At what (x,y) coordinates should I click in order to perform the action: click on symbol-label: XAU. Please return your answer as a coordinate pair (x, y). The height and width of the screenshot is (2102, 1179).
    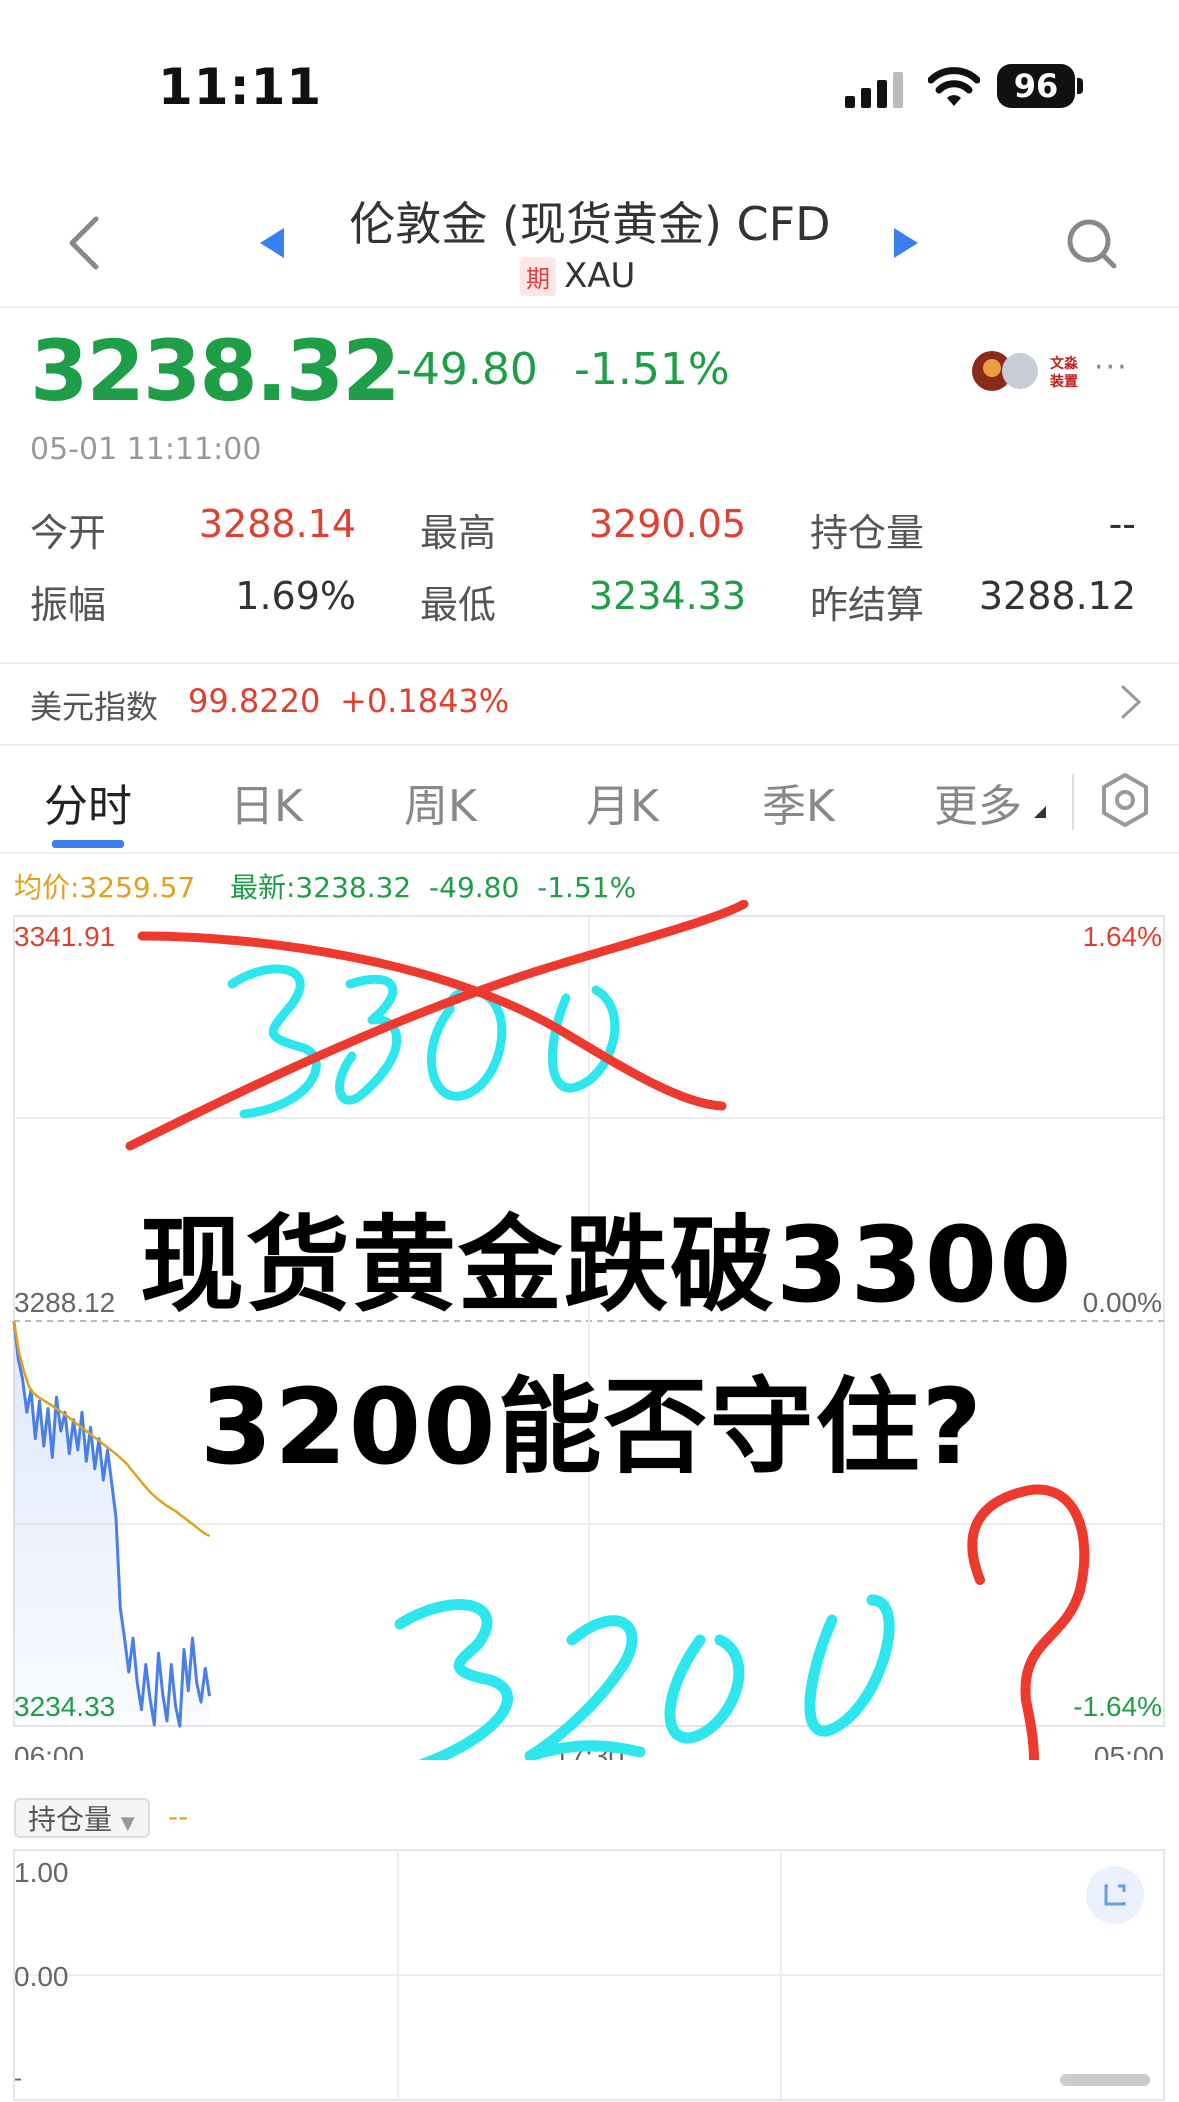
    Looking at the image, I should click on (600, 276).